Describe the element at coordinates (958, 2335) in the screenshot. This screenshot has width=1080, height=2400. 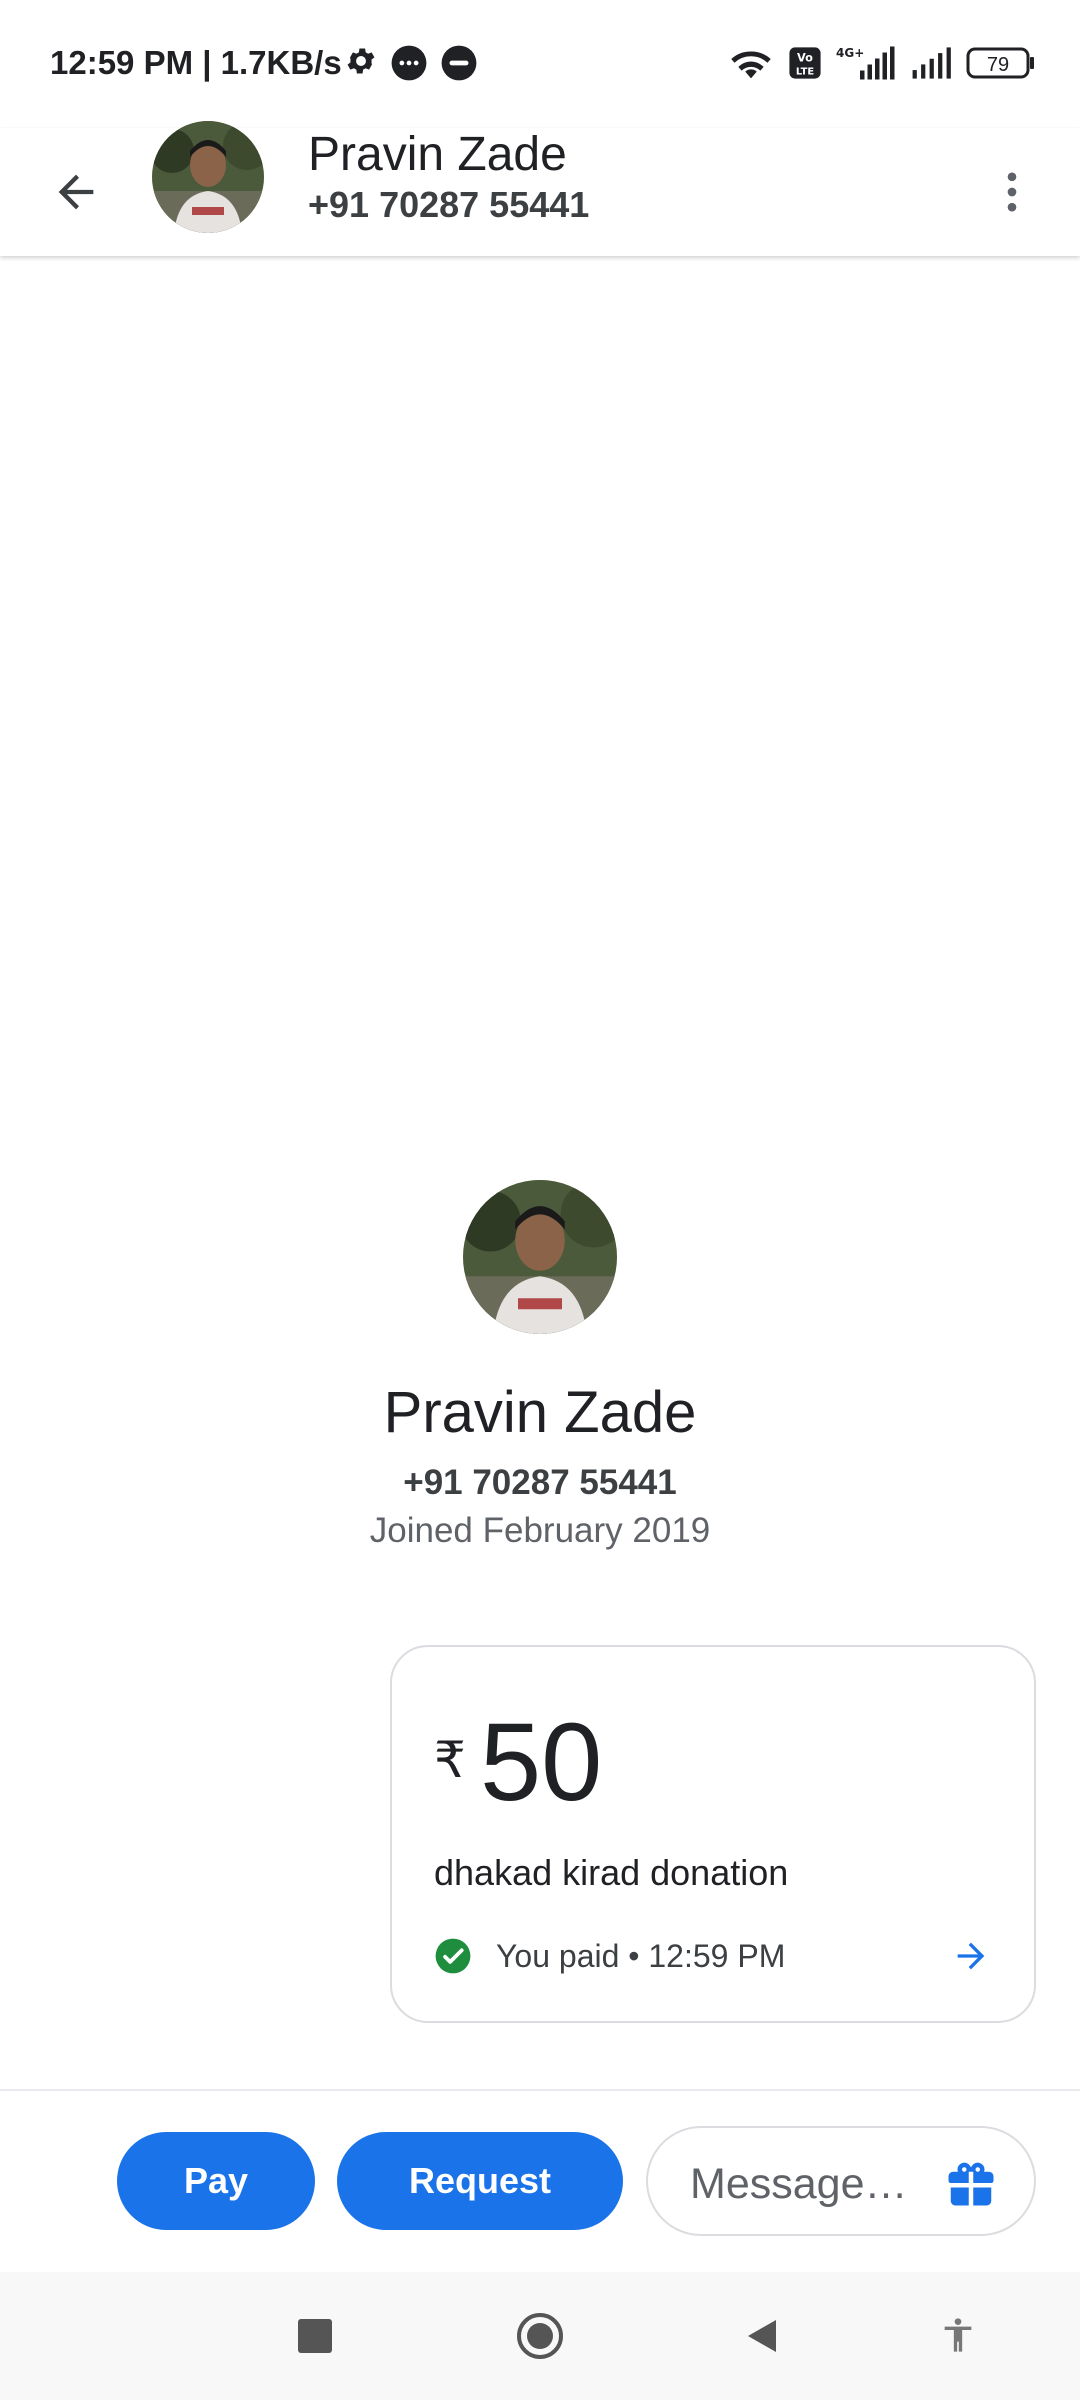
I see `accessibility-icon` at that location.